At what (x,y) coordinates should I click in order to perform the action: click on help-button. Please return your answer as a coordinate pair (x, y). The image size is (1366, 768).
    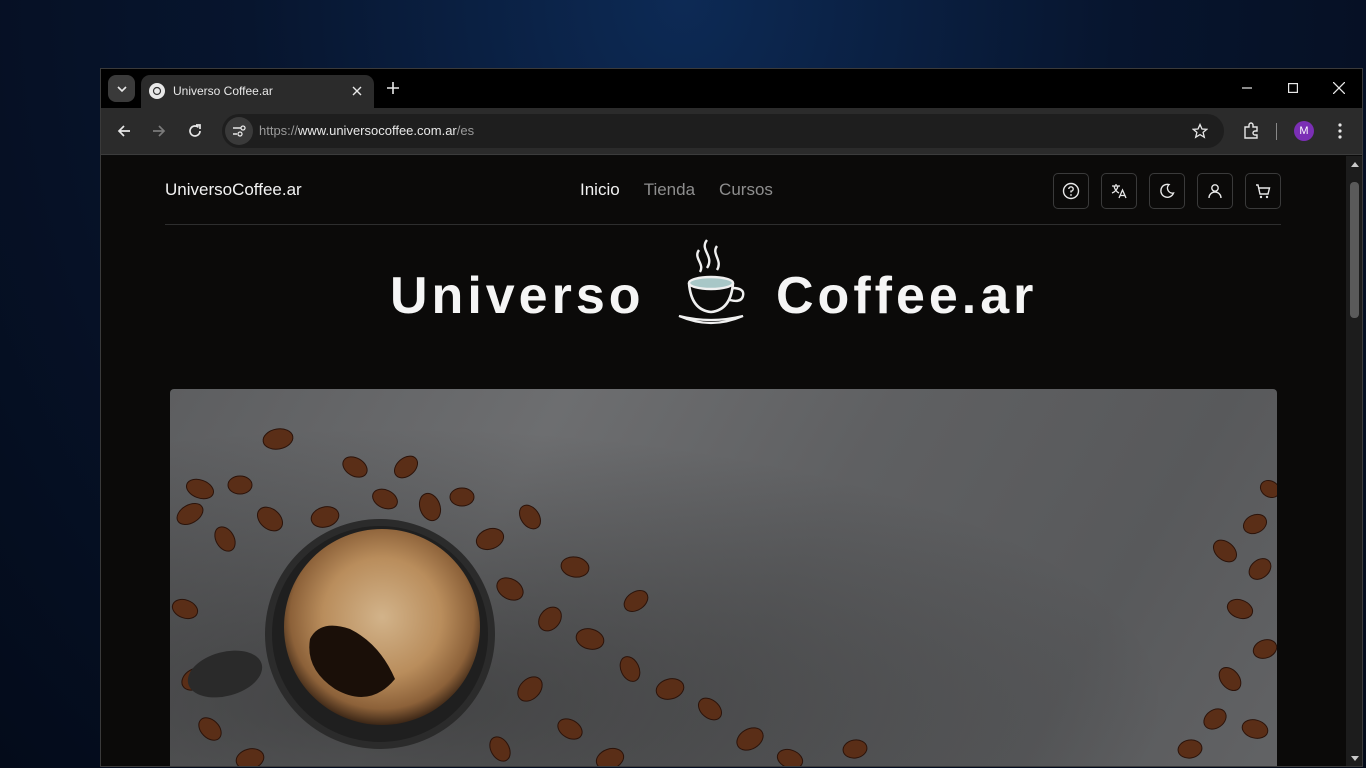
    Looking at the image, I should click on (1071, 191).